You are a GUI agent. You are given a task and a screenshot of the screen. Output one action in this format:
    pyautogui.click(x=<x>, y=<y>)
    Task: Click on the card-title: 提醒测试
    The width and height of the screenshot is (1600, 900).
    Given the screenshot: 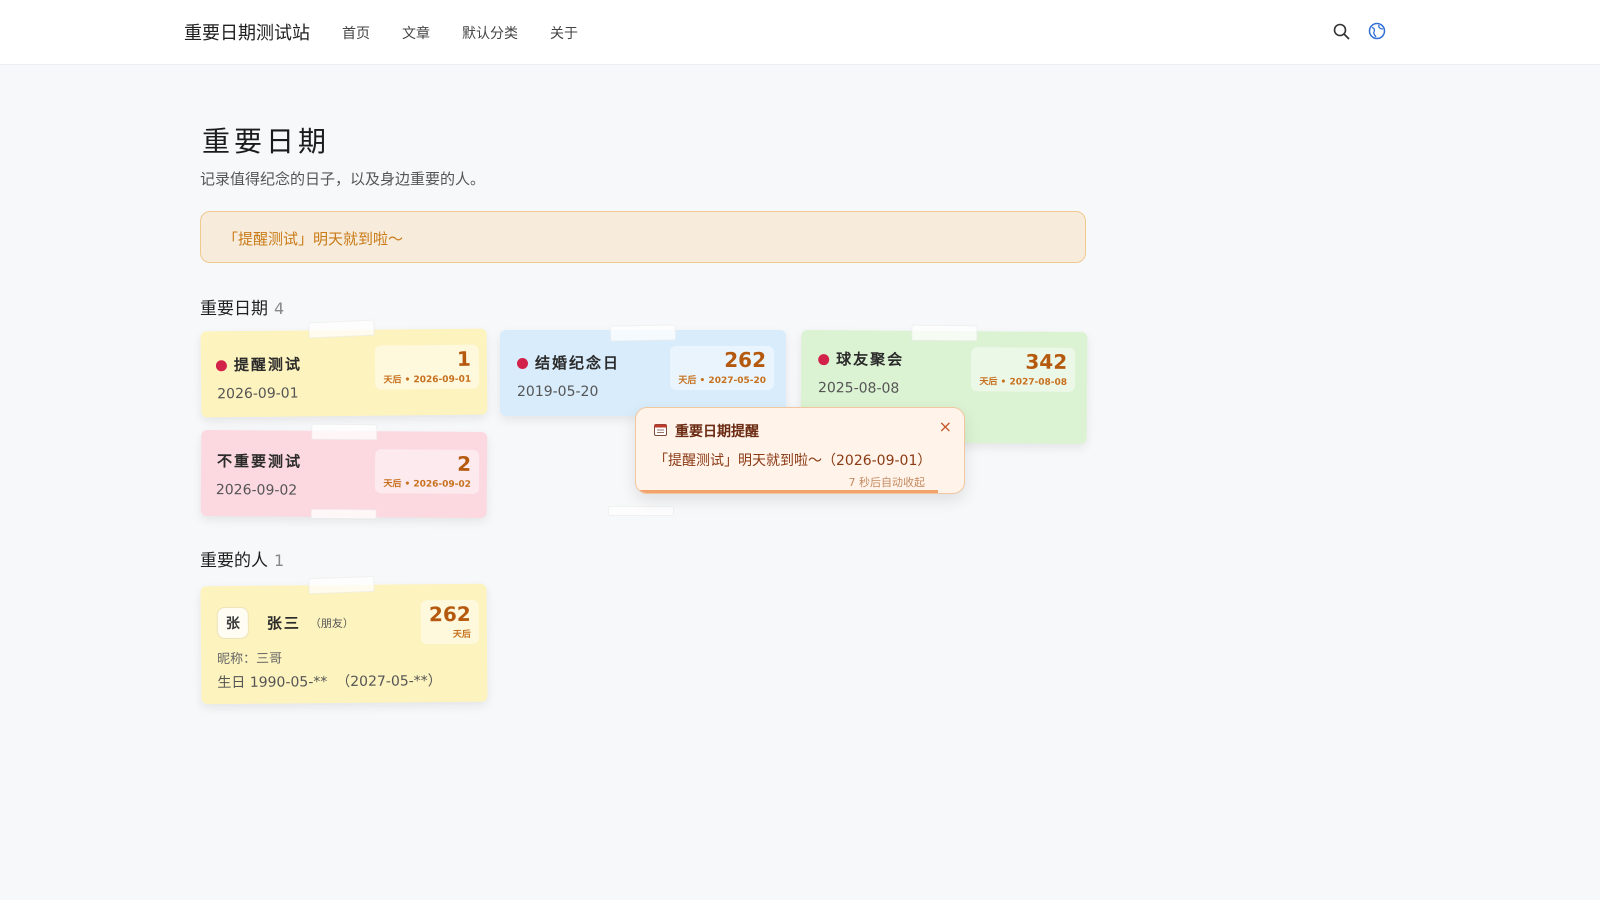 What is the action you would take?
    pyautogui.click(x=268, y=365)
    